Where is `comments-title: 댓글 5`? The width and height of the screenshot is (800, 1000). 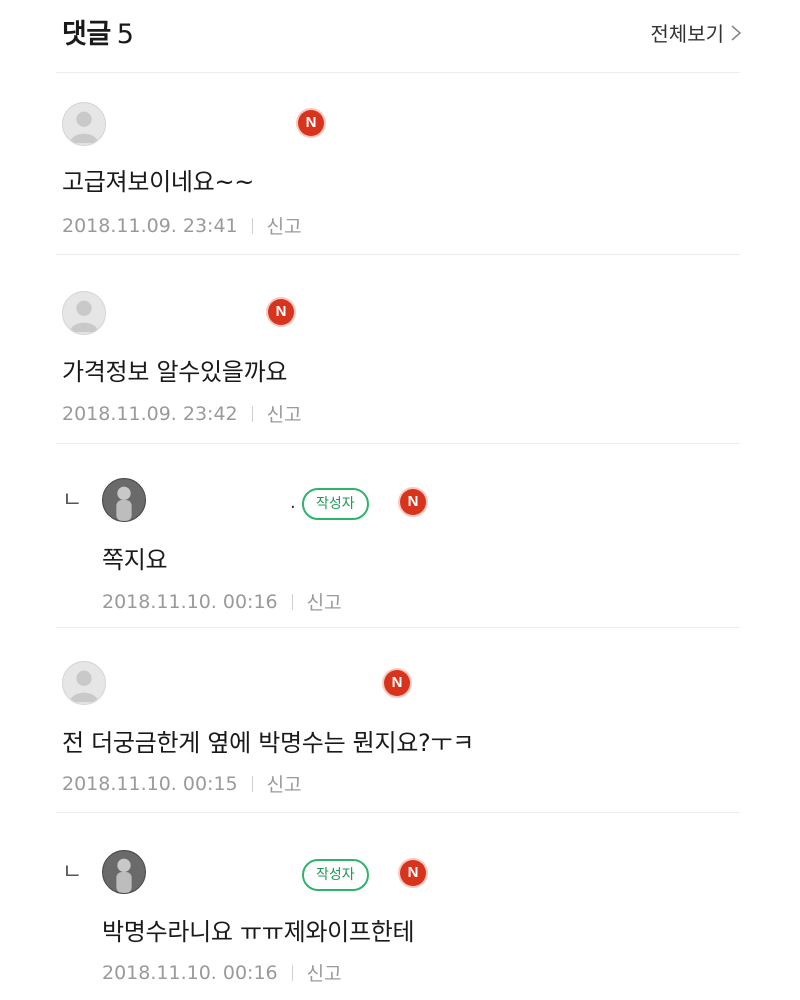
comments-title: 댓글 5 is located at coordinates (98, 31).